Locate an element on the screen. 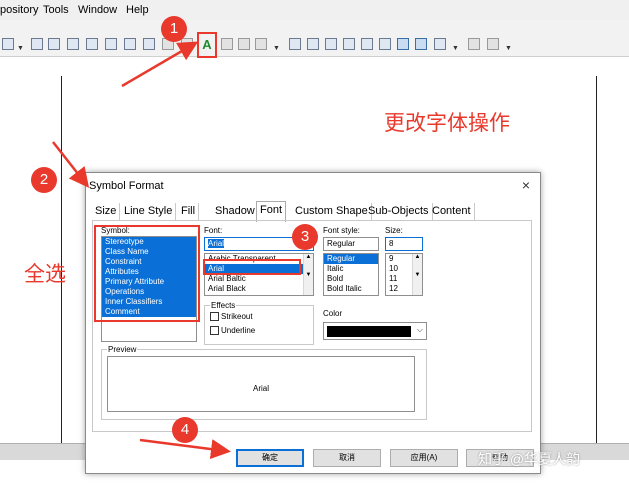 The image size is (629, 485). font-size-listbox: 9 10 11 12 ▲ ▼ is located at coordinates (404, 274).